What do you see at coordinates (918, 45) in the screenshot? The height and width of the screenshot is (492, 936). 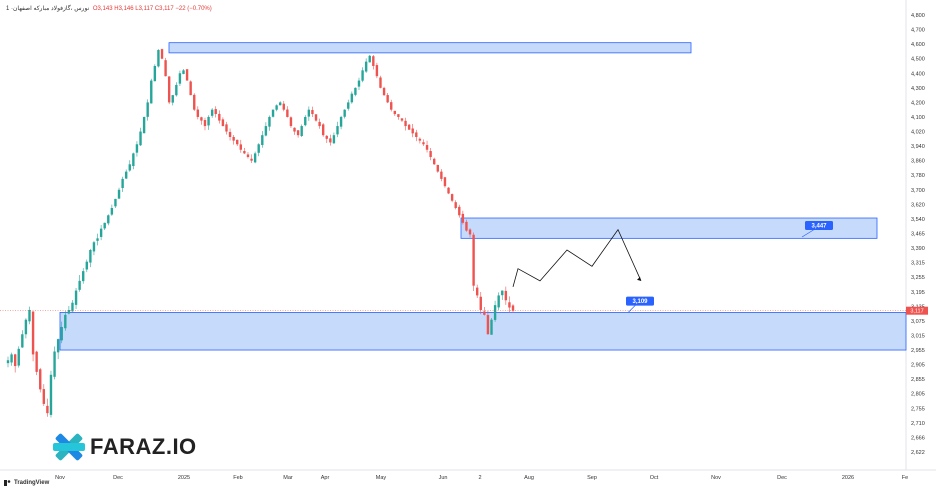 I see `y-tick-label: 4,600` at bounding box center [918, 45].